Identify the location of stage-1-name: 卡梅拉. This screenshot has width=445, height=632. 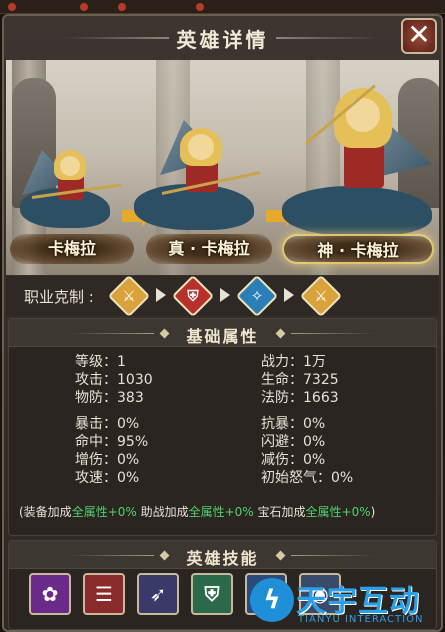
(72, 249).